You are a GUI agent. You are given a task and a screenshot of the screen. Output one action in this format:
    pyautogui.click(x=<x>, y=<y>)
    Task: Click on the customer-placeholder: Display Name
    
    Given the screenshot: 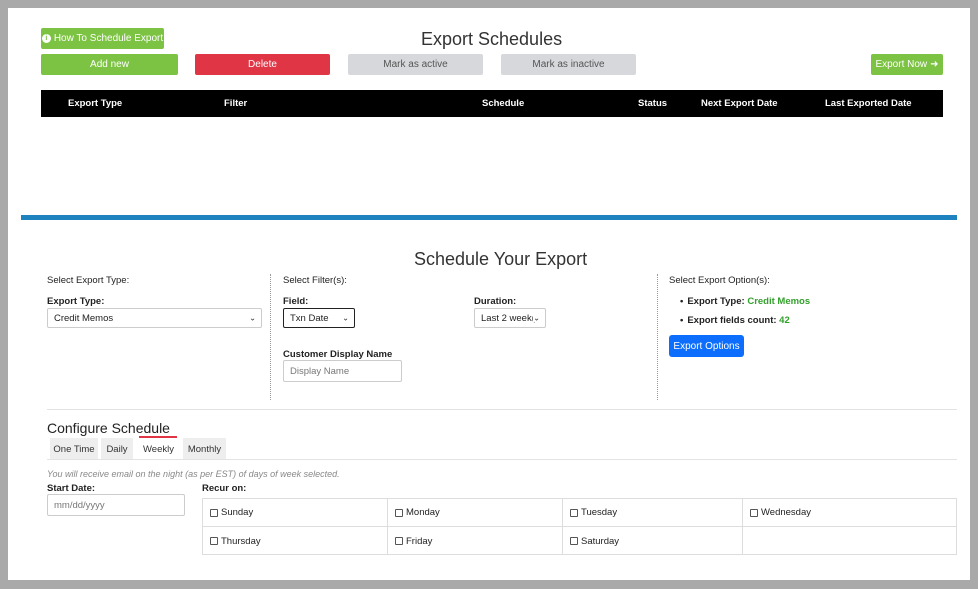 What is the action you would take?
    pyautogui.click(x=320, y=371)
    